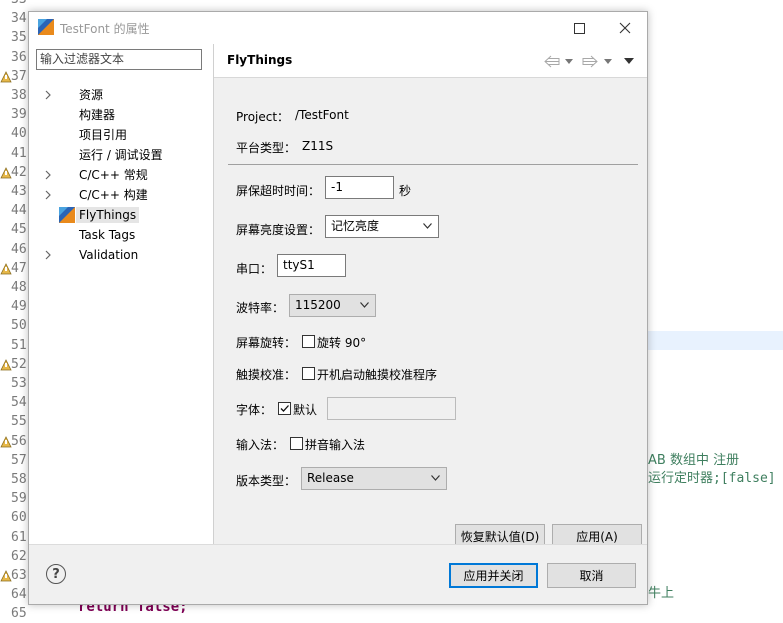 The width and height of the screenshot is (783, 623). What do you see at coordinates (377, 375) in the screenshot?
I see `touch-calibration-option-label: 开机启动触摸校准程序` at bounding box center [377, 375].